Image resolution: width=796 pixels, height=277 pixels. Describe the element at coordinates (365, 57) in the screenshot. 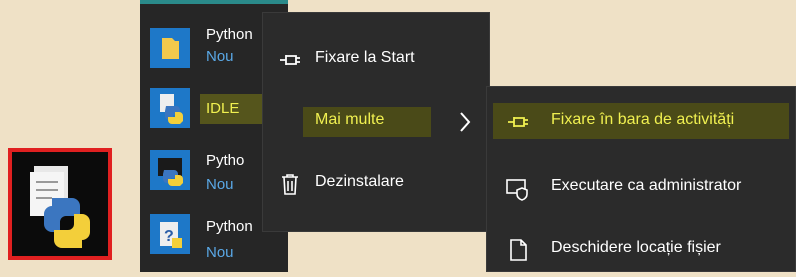

I see `menu-item-label: Fixare la Start` at that location.